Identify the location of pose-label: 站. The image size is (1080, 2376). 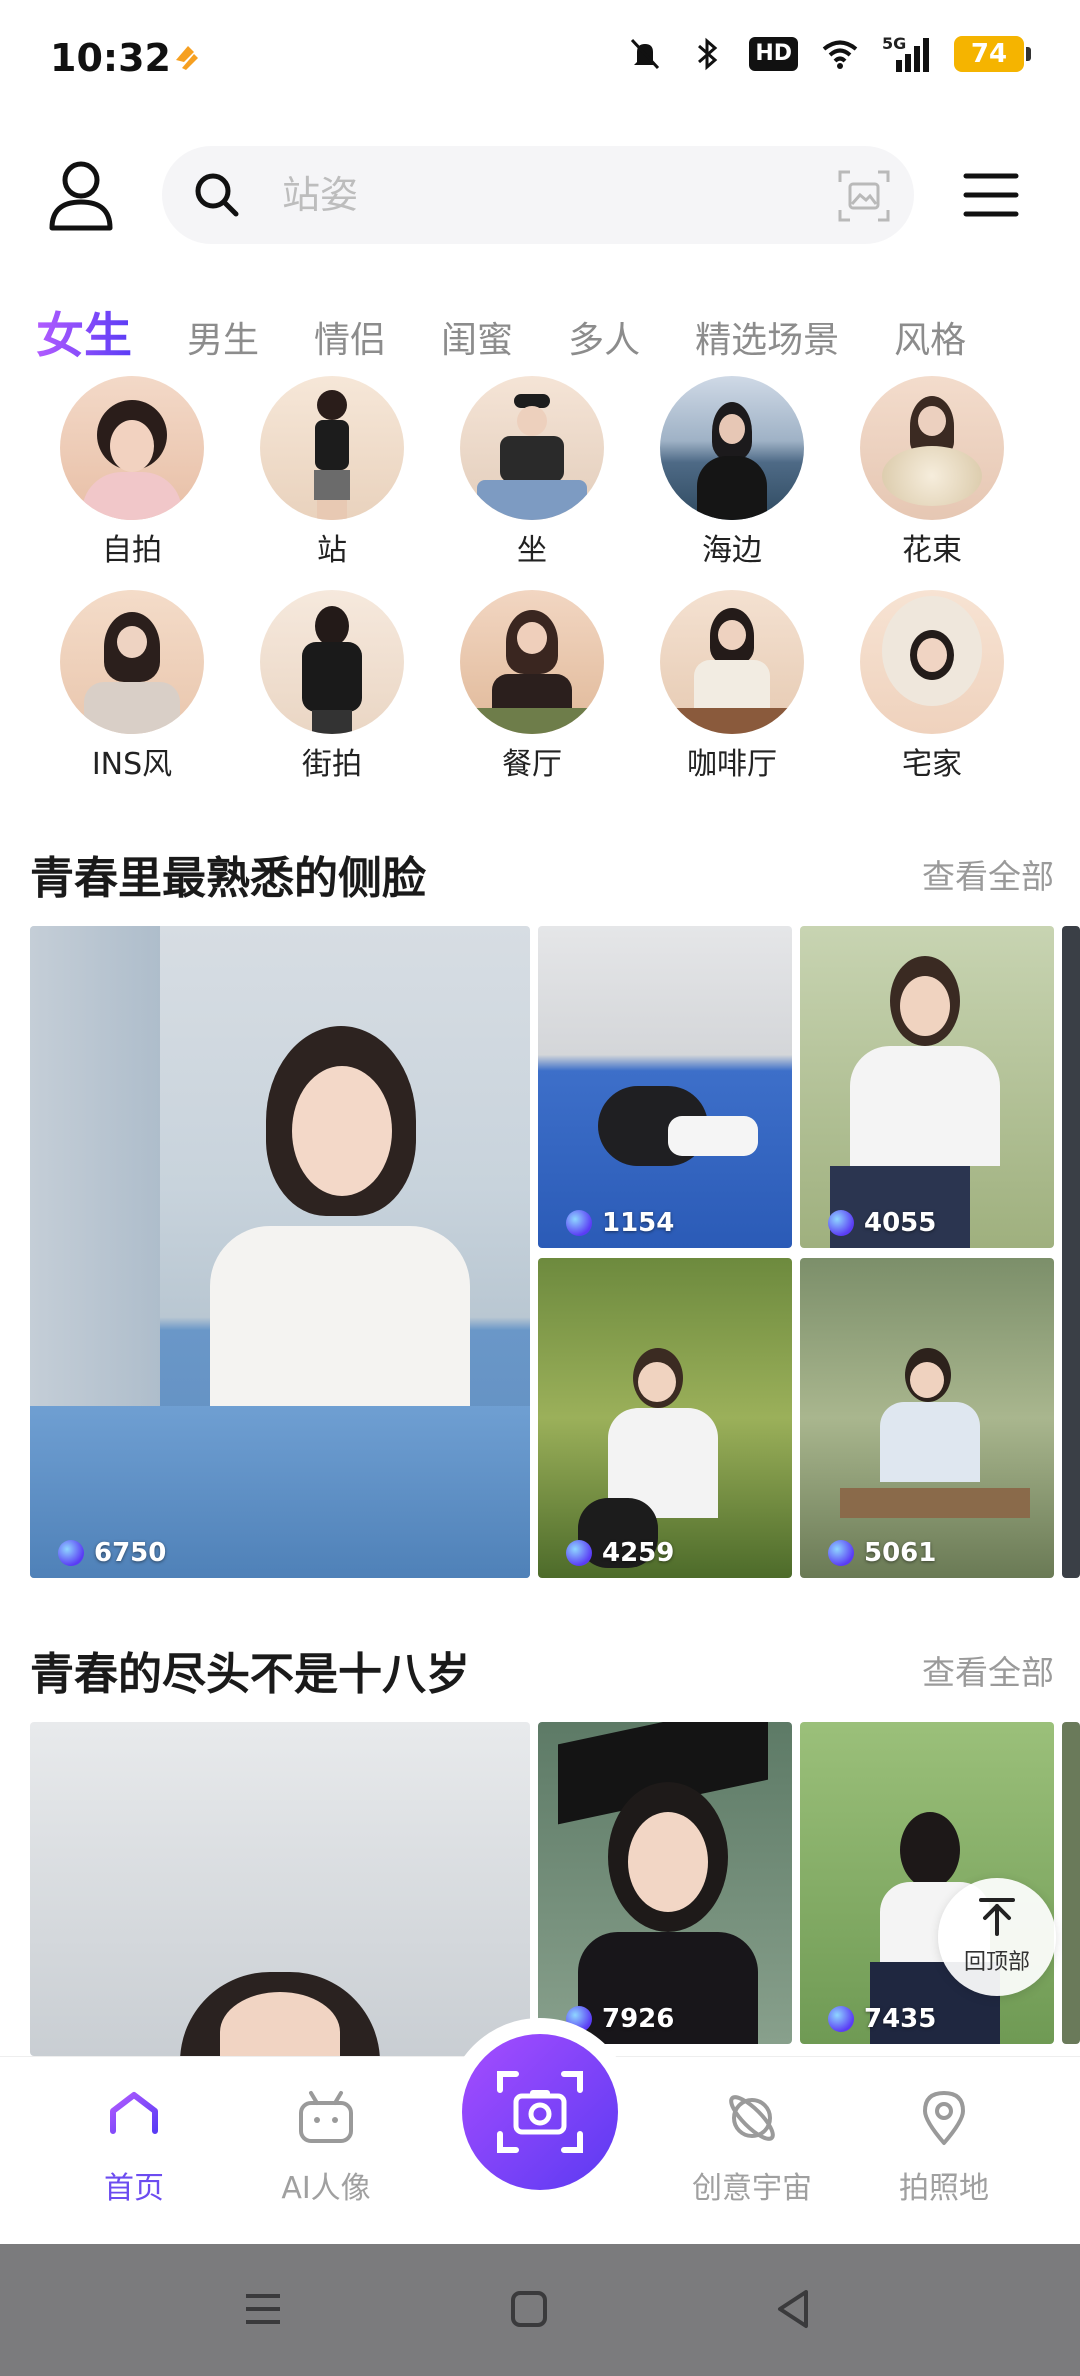
(332, 550).